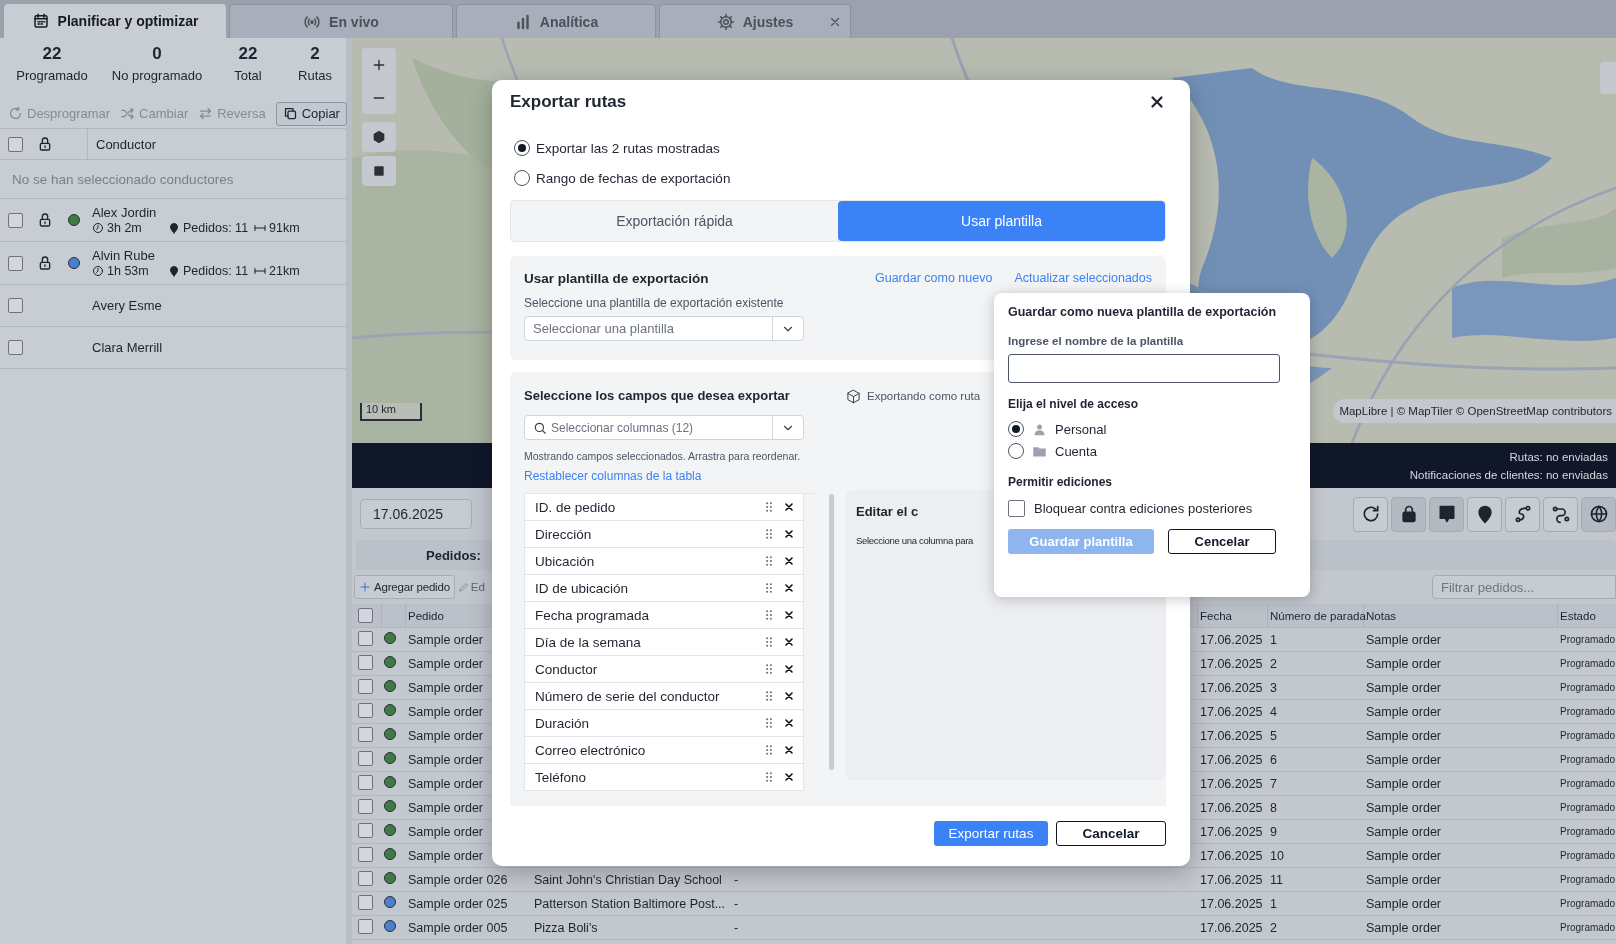 The image size is (1616, 944). What do you see at coordinates (664, 777) in the screenshot?
I see `field-item: Teléfono` at bounding box center [664, 777].